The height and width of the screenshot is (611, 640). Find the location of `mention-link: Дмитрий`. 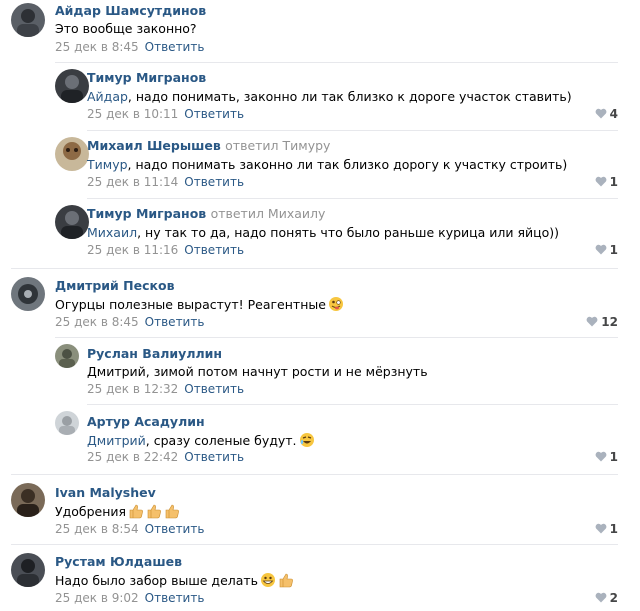

mention-link: Дмитрий is located at coordinates (116, 440).